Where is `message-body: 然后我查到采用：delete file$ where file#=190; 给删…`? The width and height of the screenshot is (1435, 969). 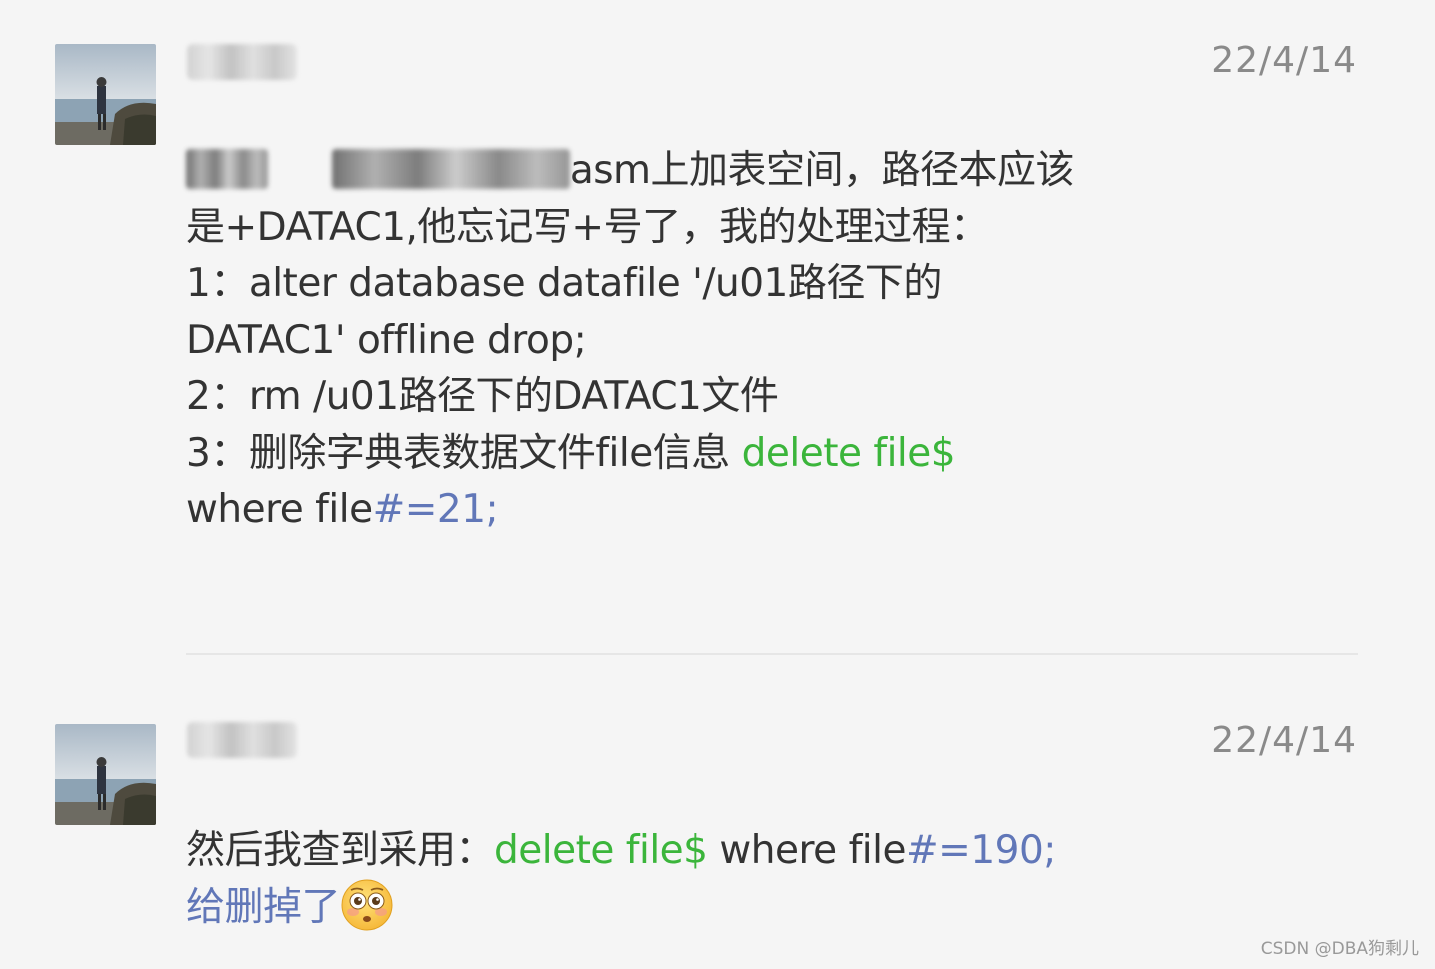 message-body: 然后我查到采用：delete file$ where file#=190; 给删… is located at coordinates (656, 879).